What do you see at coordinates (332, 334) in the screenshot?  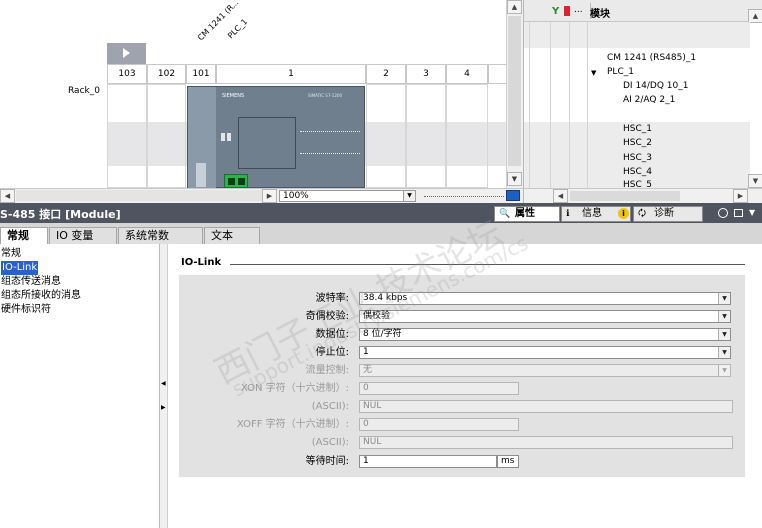 I see `data-bits-label: 数据位:` at bounding box center [332, 334].